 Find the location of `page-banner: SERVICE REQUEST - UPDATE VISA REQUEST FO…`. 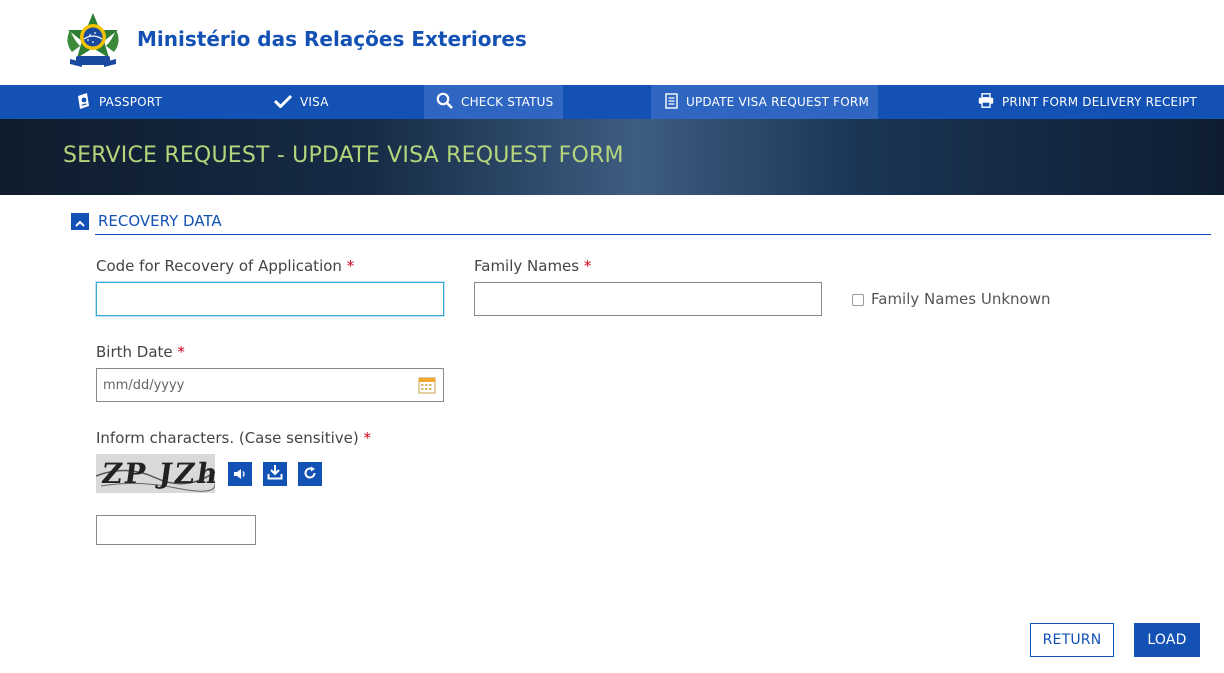

page-banner: SERVICE REQUEST - UPDATE VISA REQUEST FO… is located at coordinates (612, 157).